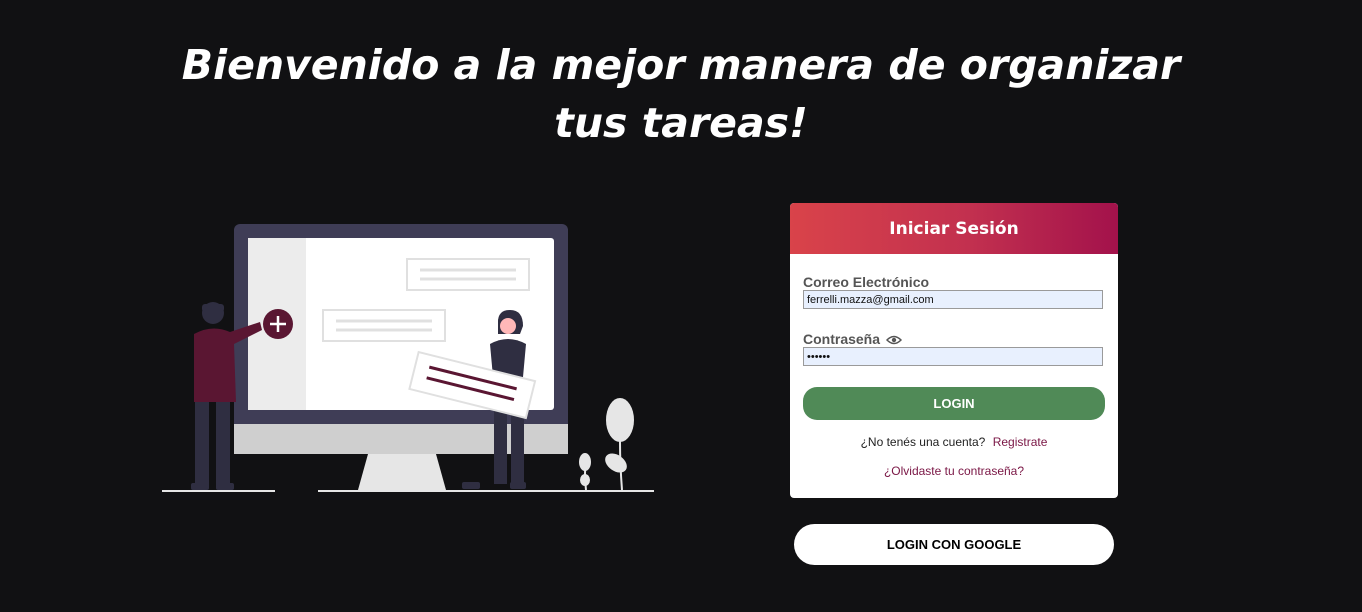 The width and height of the screenshot is (1362, 612). Describe the element at coordinates (954, 544) in the screenshot. I see `google-login-button: LOGIN CON GOOGLE` at that location.